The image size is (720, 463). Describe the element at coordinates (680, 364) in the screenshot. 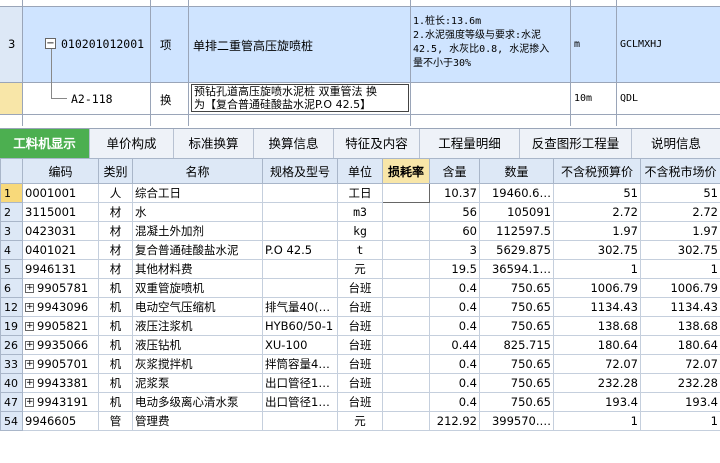

I see `resource-market-price: 72.07` at that location.